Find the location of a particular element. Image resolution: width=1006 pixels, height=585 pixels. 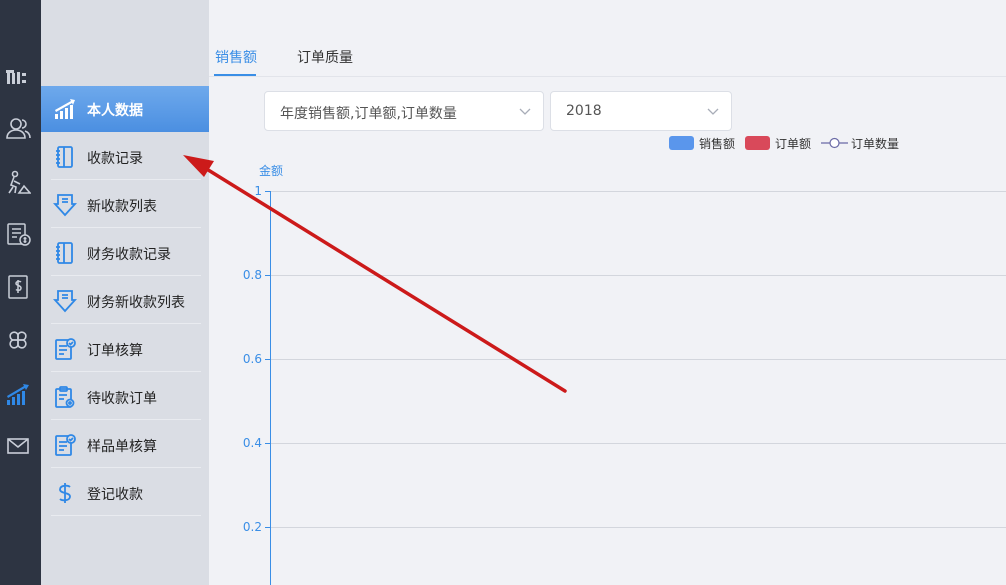

y-tick-label: 0.8 is located at coordinates (252, 275).